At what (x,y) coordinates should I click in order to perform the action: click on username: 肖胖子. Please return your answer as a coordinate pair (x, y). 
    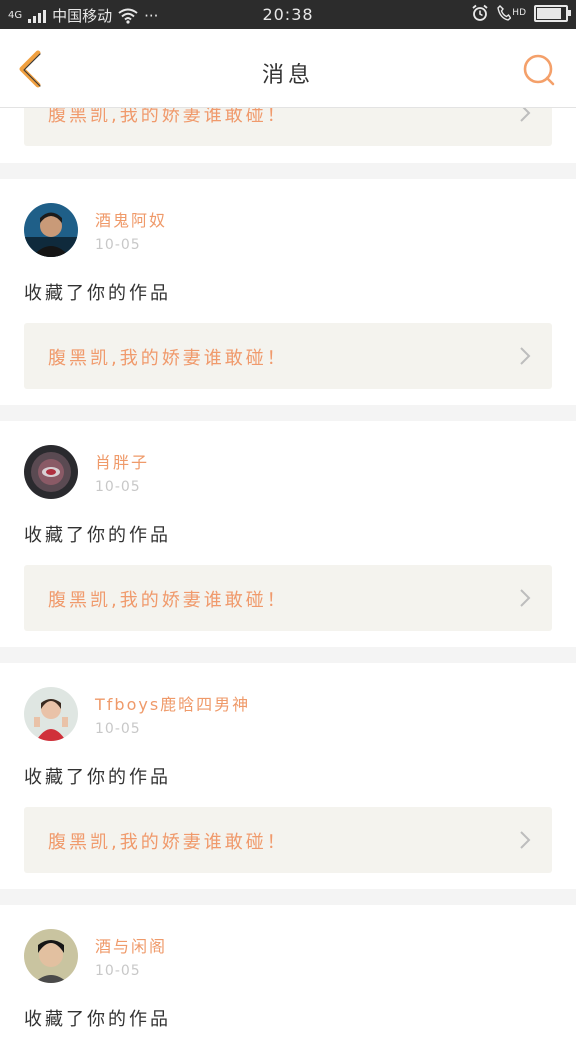
    Looking at the image, I should click on (122, 461).